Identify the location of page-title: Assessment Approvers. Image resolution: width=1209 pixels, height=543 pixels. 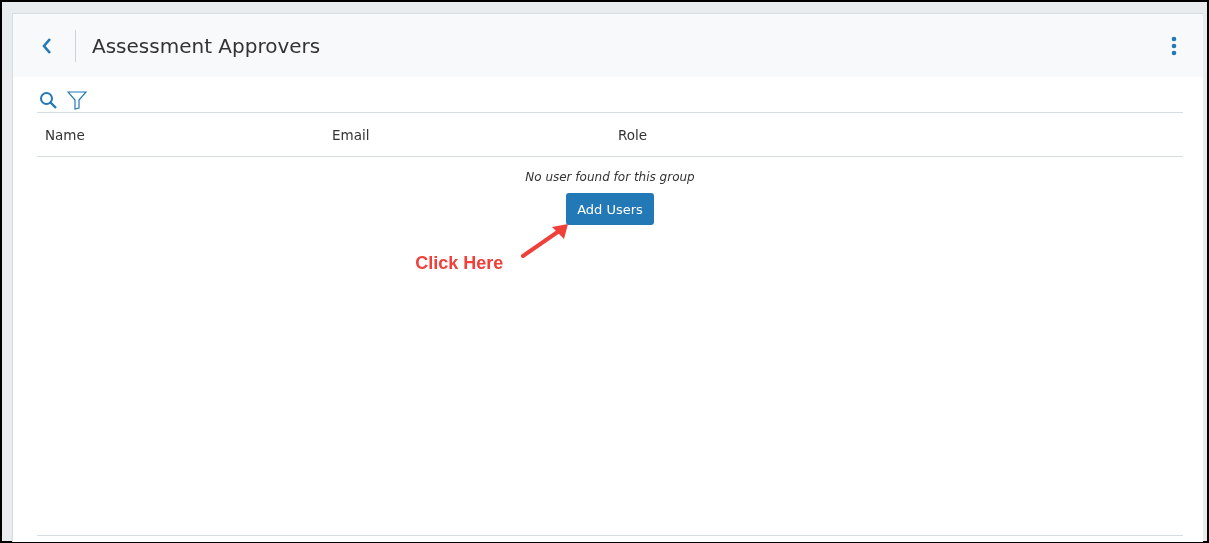
(207, 45).